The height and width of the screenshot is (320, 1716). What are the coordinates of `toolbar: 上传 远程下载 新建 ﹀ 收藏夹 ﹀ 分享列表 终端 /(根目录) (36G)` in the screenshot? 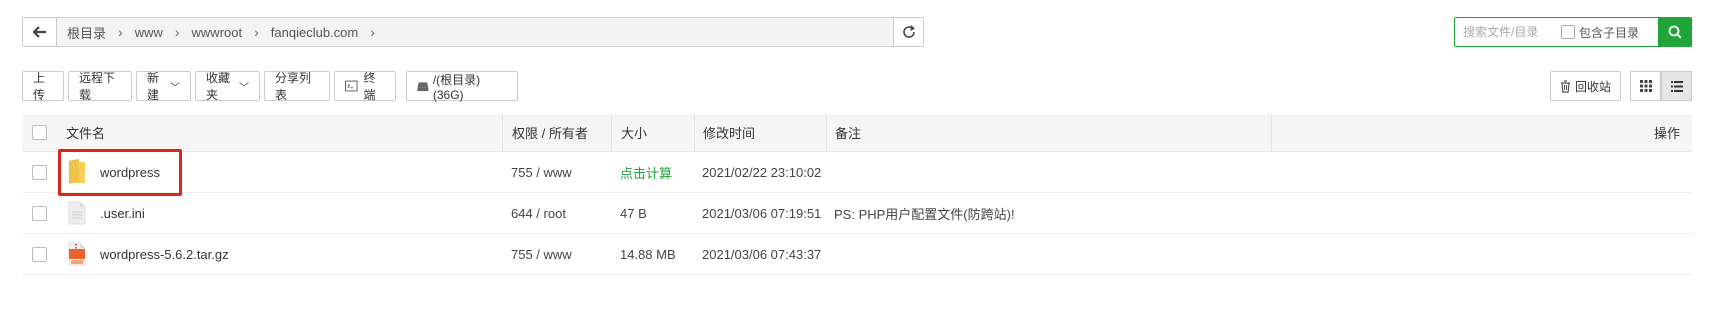 It's located at (272, 86).